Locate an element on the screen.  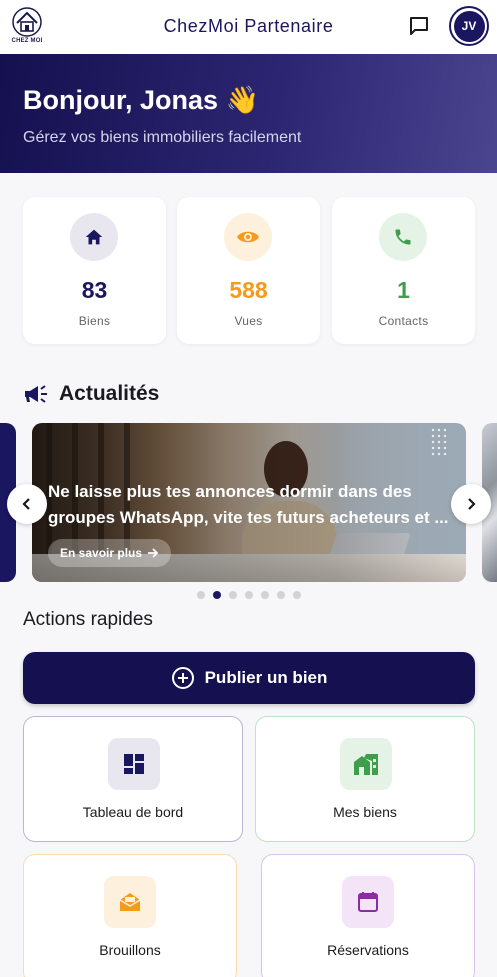
eye-icon is located at coordinates (248, 237).